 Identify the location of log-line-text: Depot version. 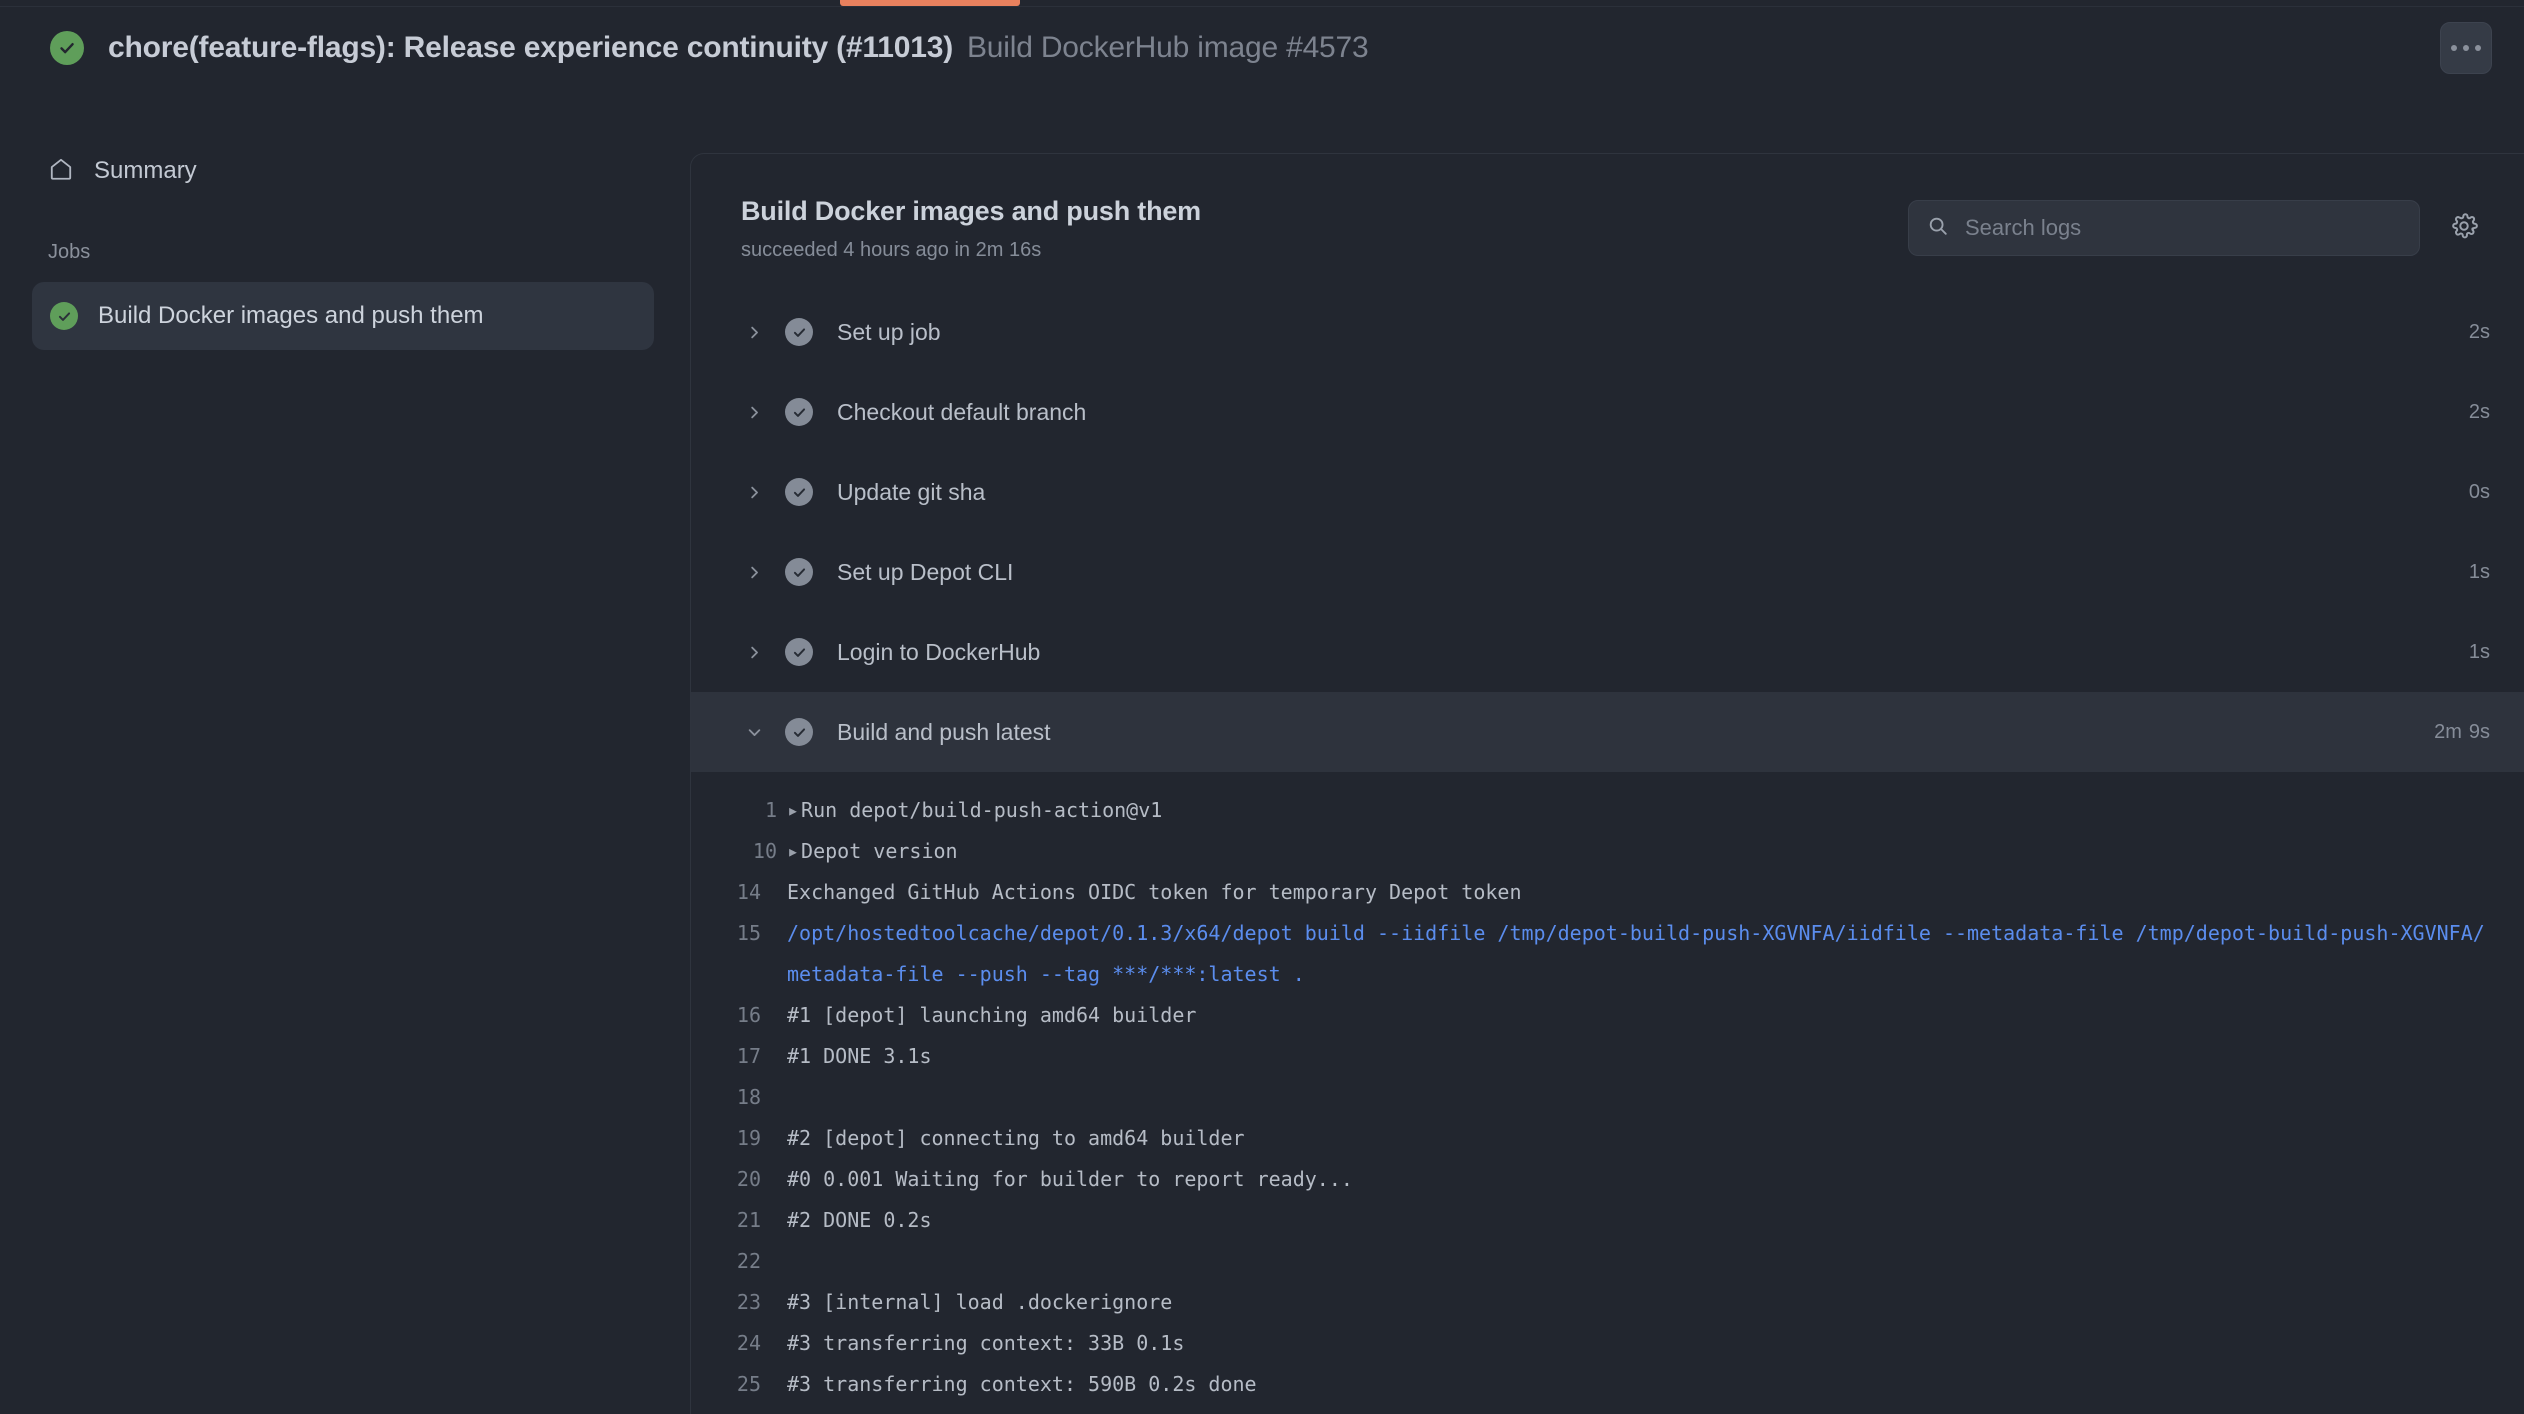
(879, 851).